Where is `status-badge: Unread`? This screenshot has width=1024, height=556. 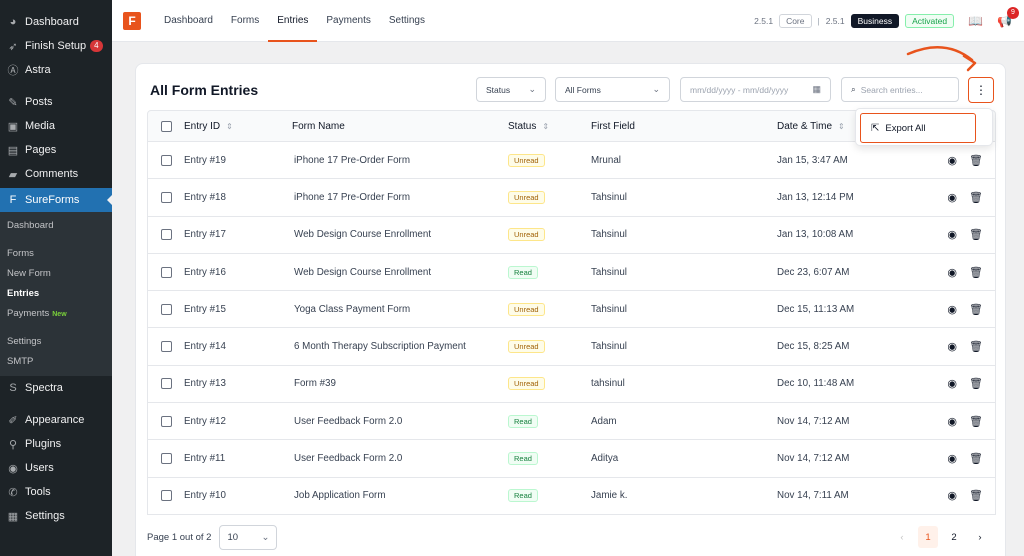
status-badge: Unread is located at coordinates (526, 384).